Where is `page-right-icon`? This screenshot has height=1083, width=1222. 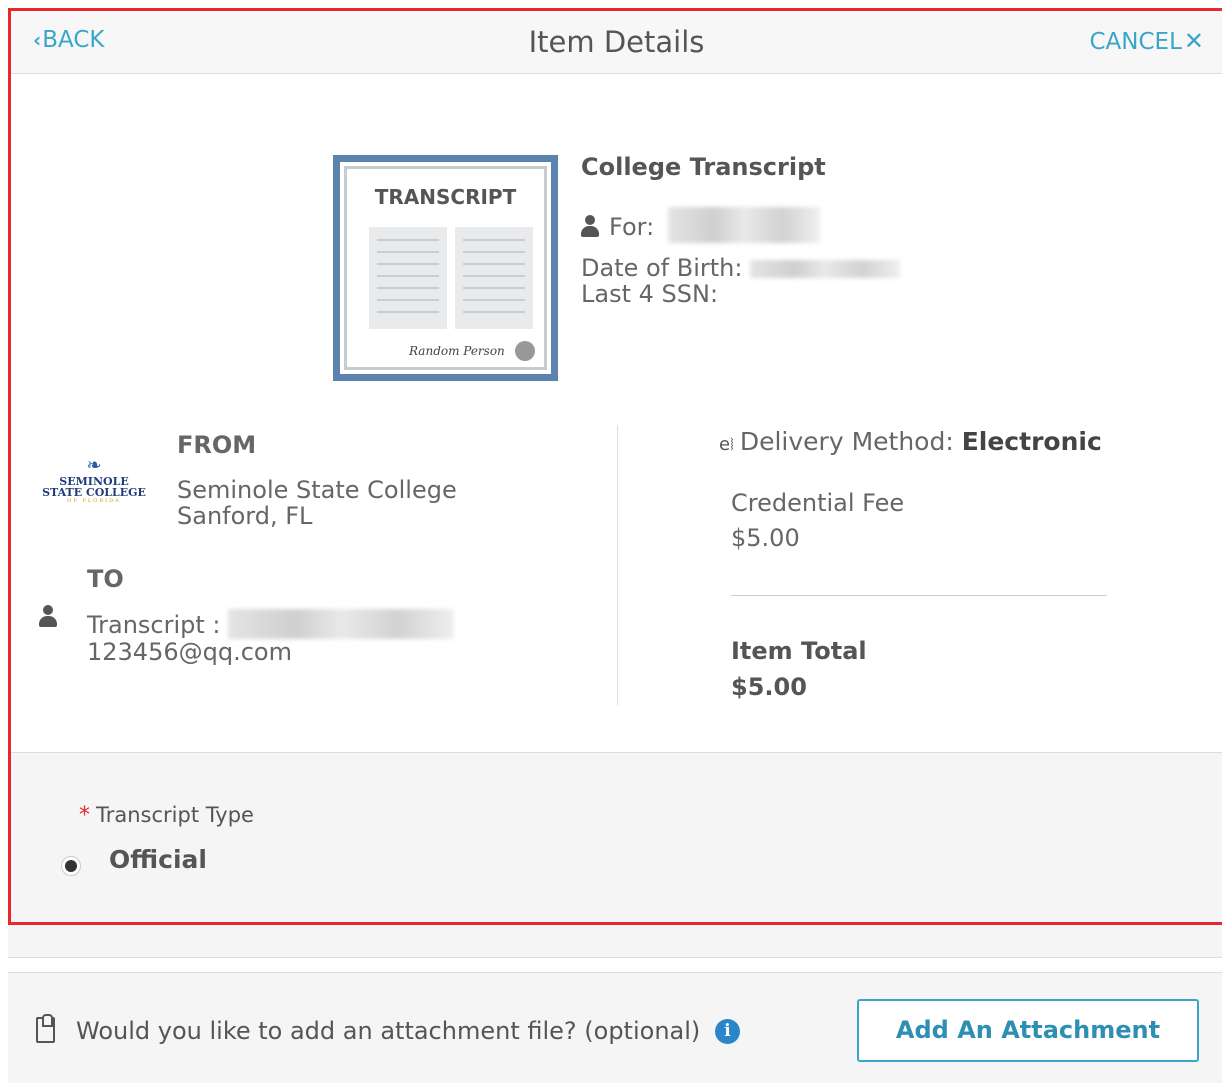 page-right-icon is located at coordinates (494, 278).